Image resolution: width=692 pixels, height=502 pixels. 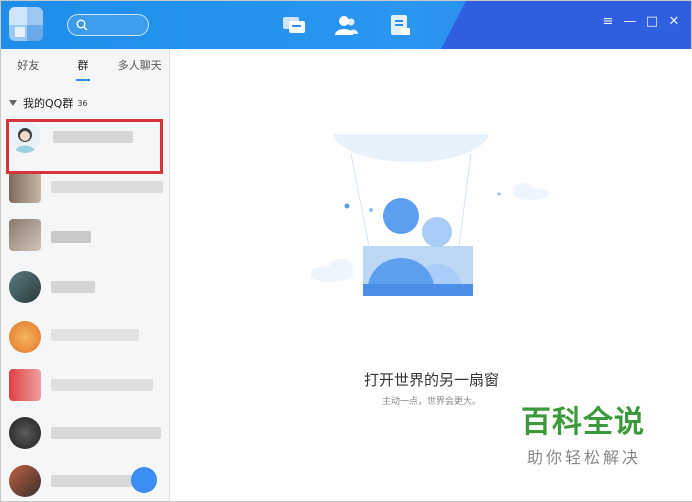 I want to click on watermark: 百科全说 助你轻松解决, so click(x=583, y=437).